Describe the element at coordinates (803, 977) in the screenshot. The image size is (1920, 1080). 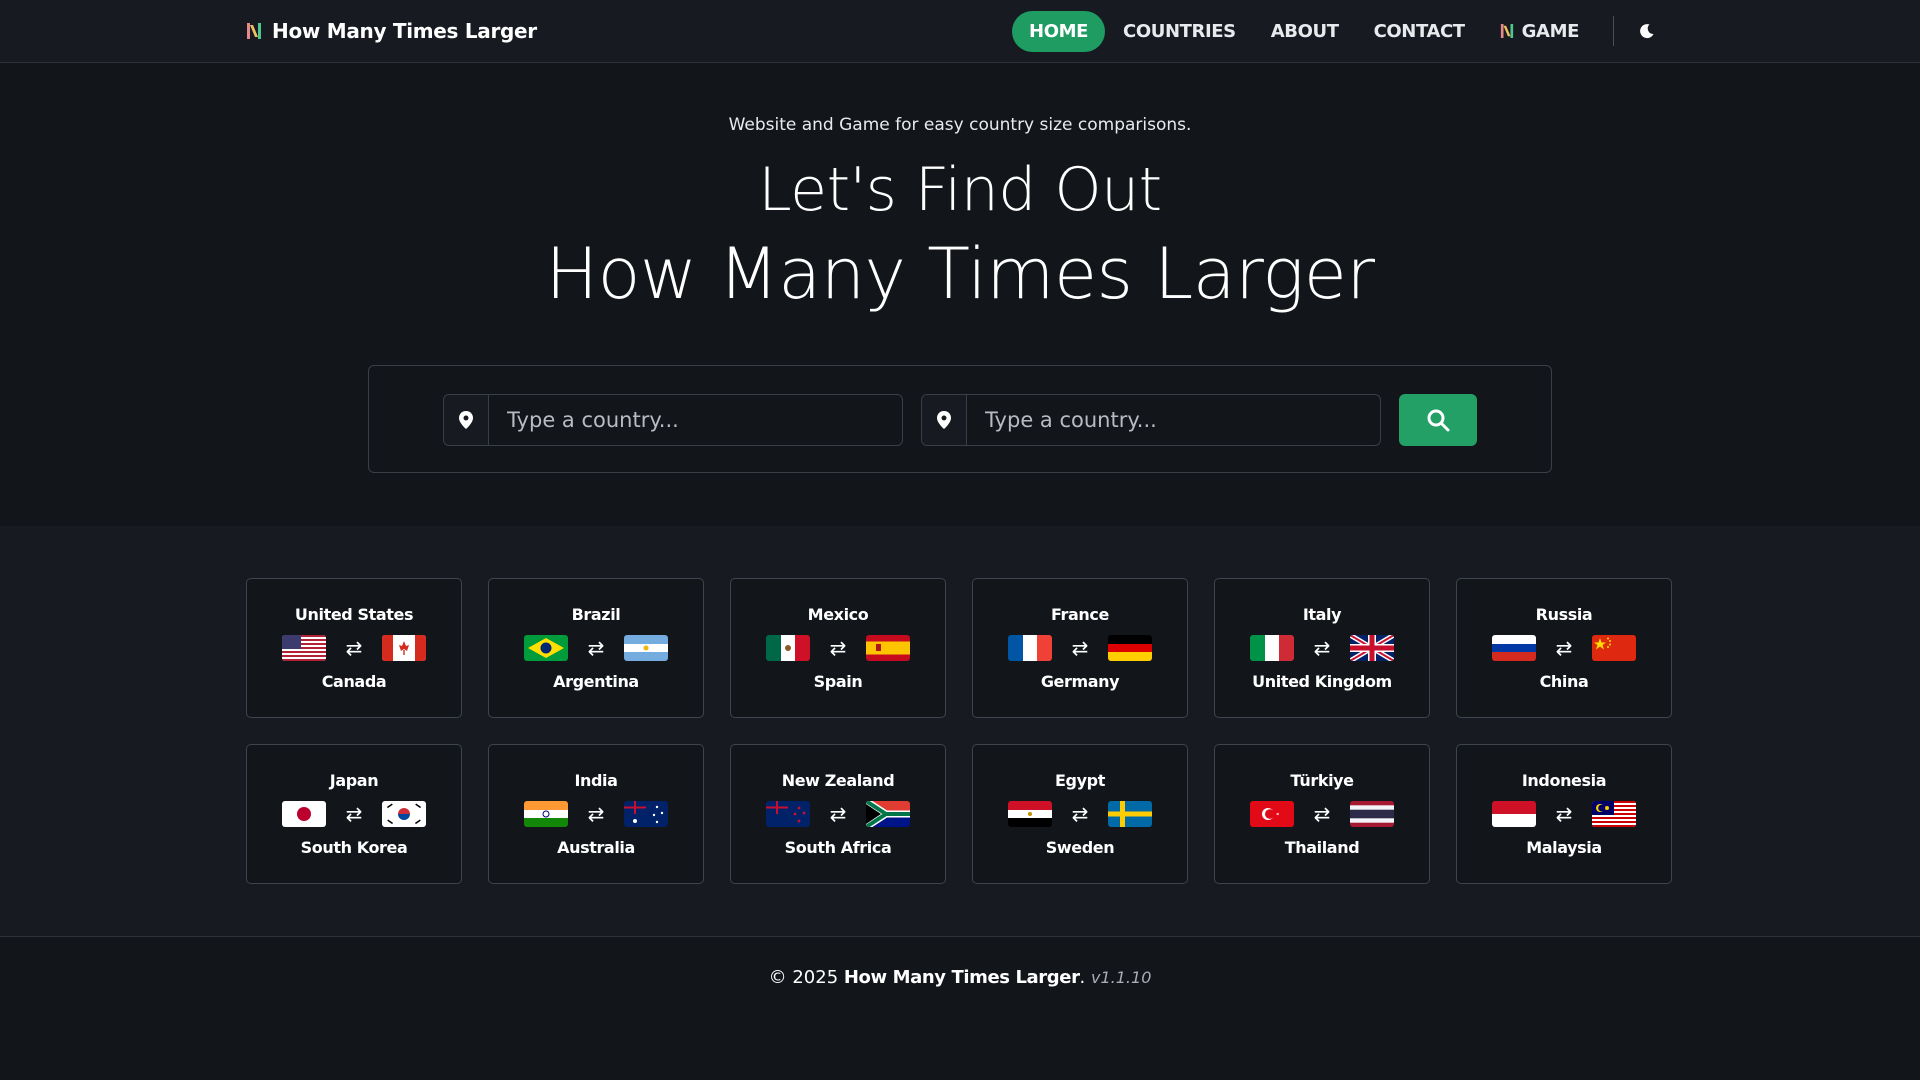
I see `footer-copyright: © 2025` at that location.